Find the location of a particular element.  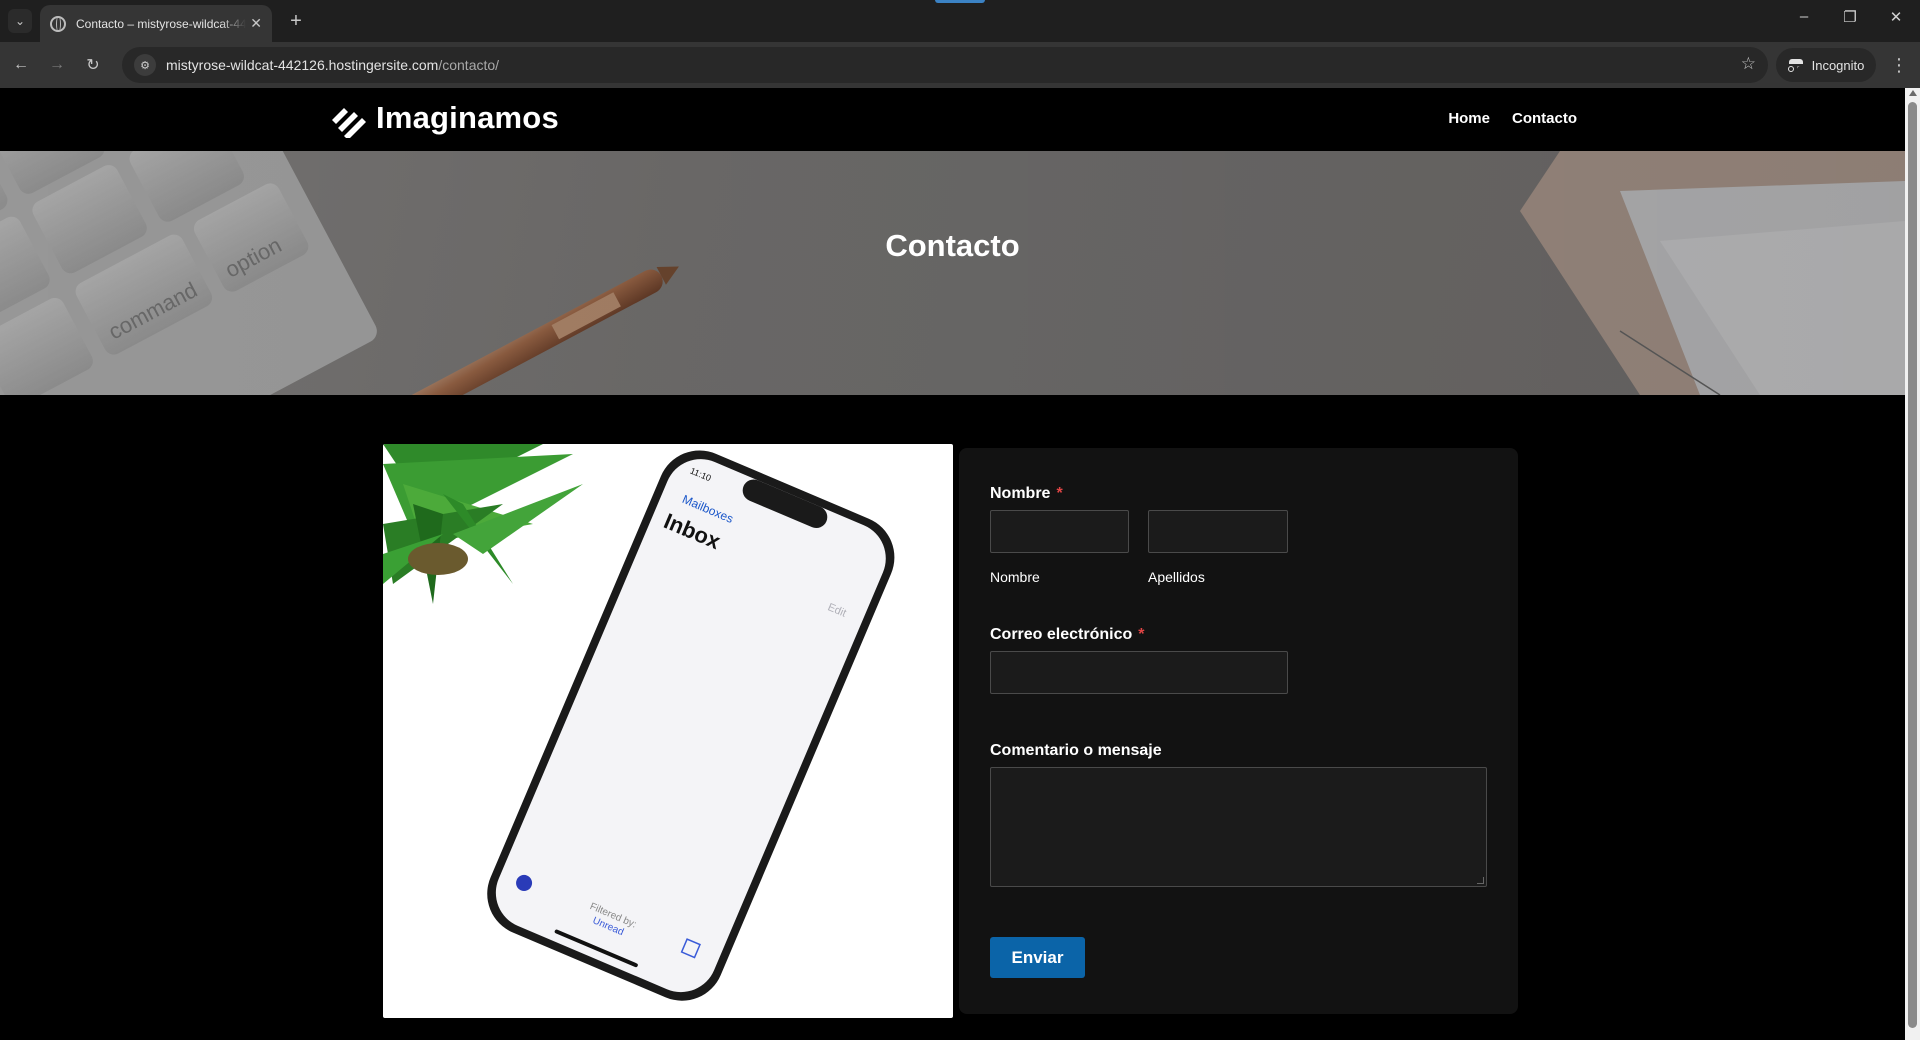

page-scrollbar is located at coordinates (1912, 564).